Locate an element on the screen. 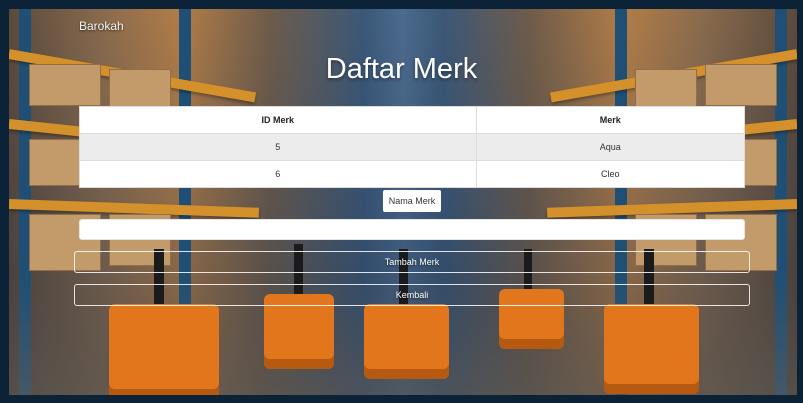 The width and height of the screenshot is (803, 403). cell-merk: Aqua is located at coordinates (610, 147).